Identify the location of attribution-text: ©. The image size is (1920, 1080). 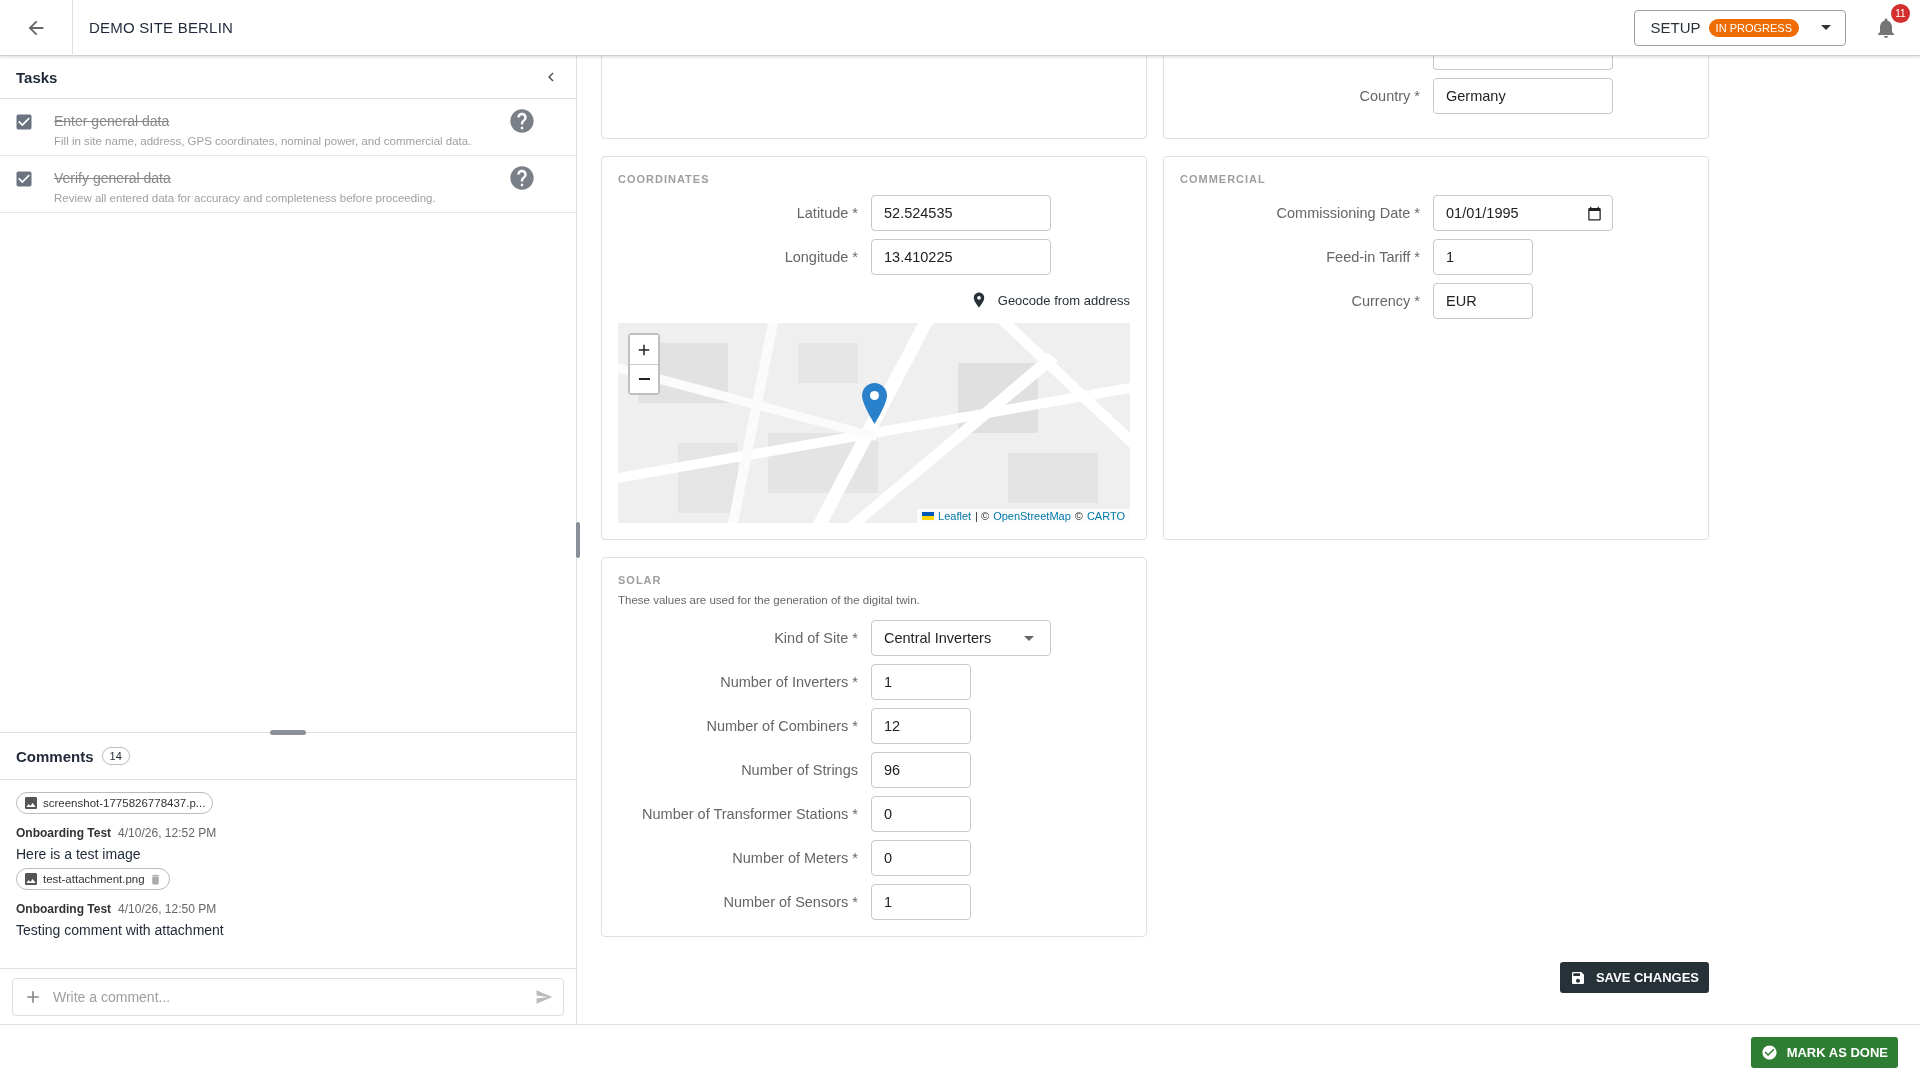
(1078, 516).